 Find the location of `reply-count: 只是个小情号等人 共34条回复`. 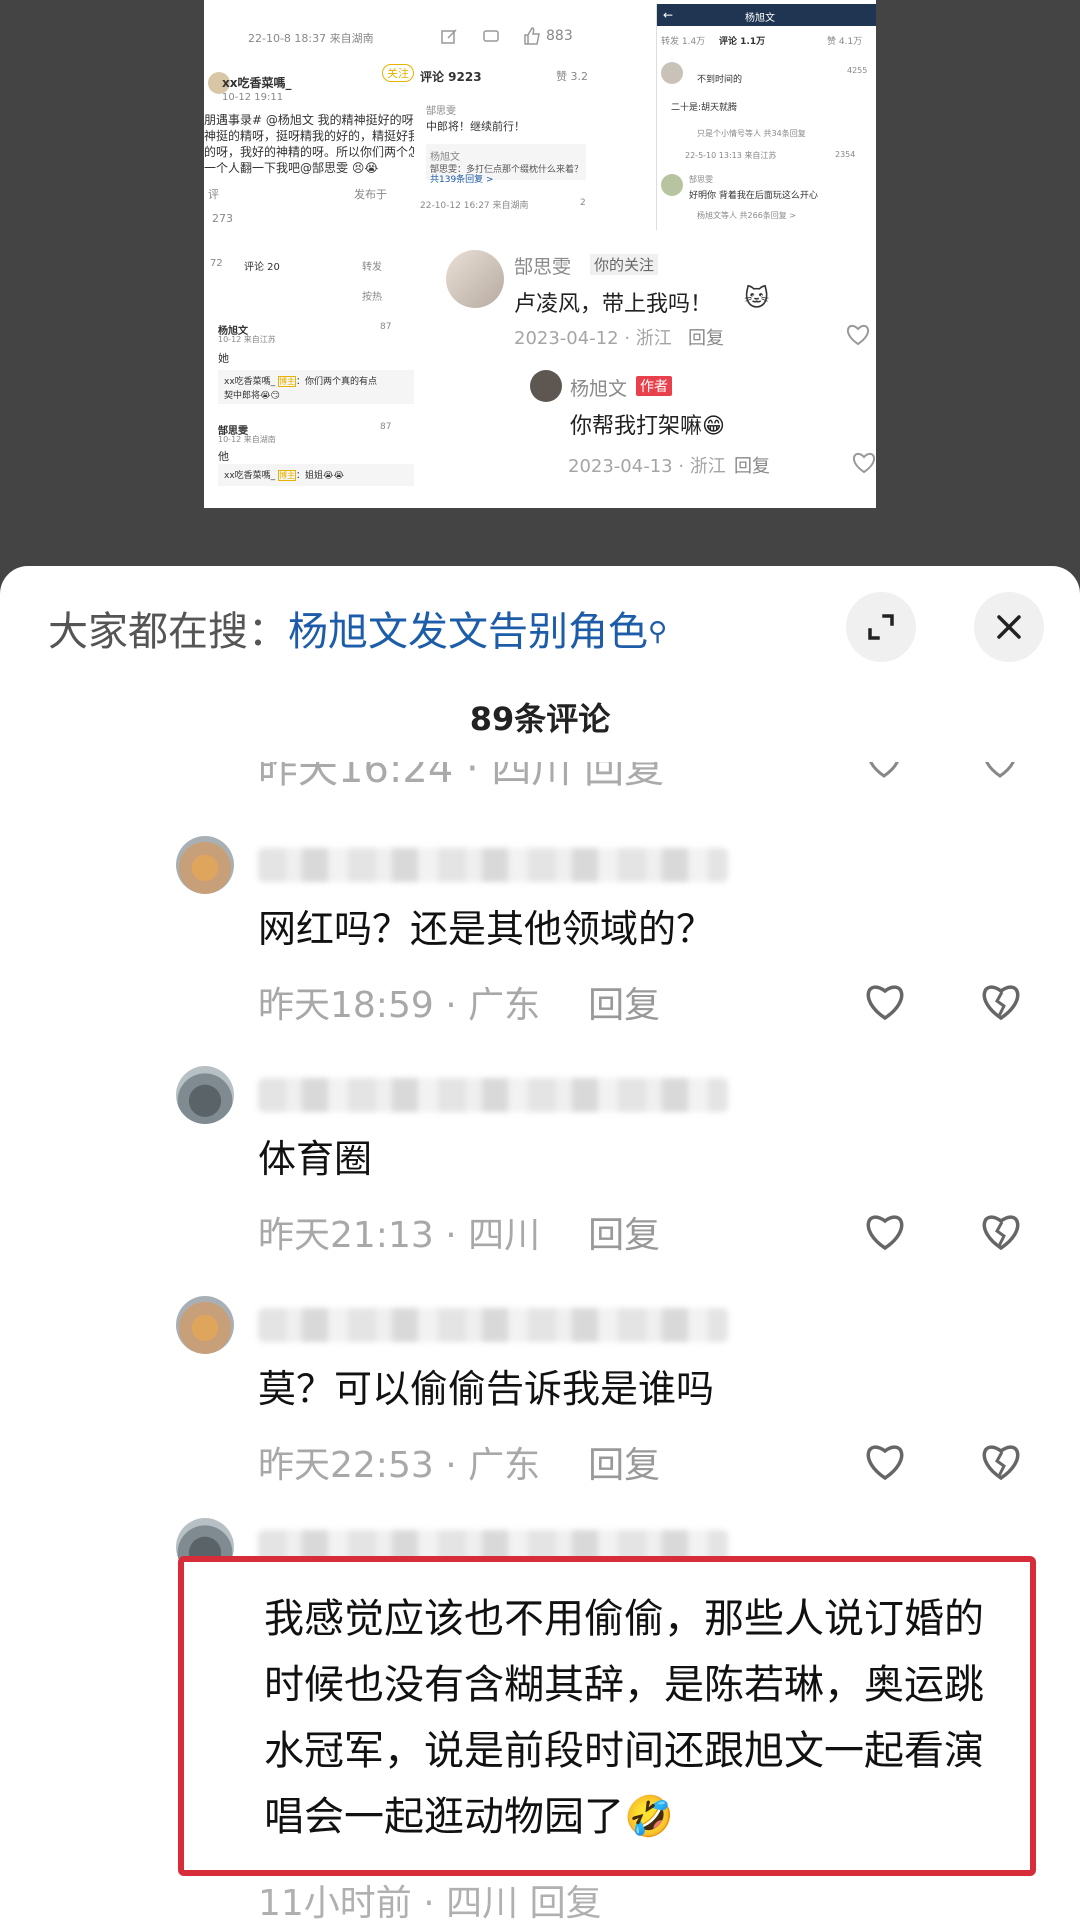

reply-count: 只是个小情号等人 共34条回复 is located at coordinates (751, 133).